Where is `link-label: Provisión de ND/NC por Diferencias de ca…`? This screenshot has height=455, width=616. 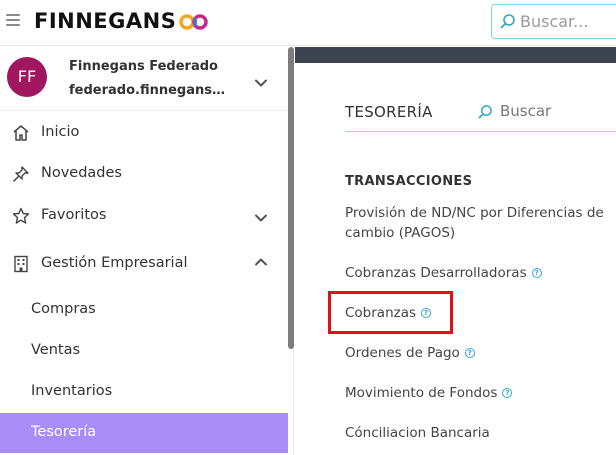
link-label: Provisión de ND/NC por Diferencias de ca… is located at coordinates (474, 223).